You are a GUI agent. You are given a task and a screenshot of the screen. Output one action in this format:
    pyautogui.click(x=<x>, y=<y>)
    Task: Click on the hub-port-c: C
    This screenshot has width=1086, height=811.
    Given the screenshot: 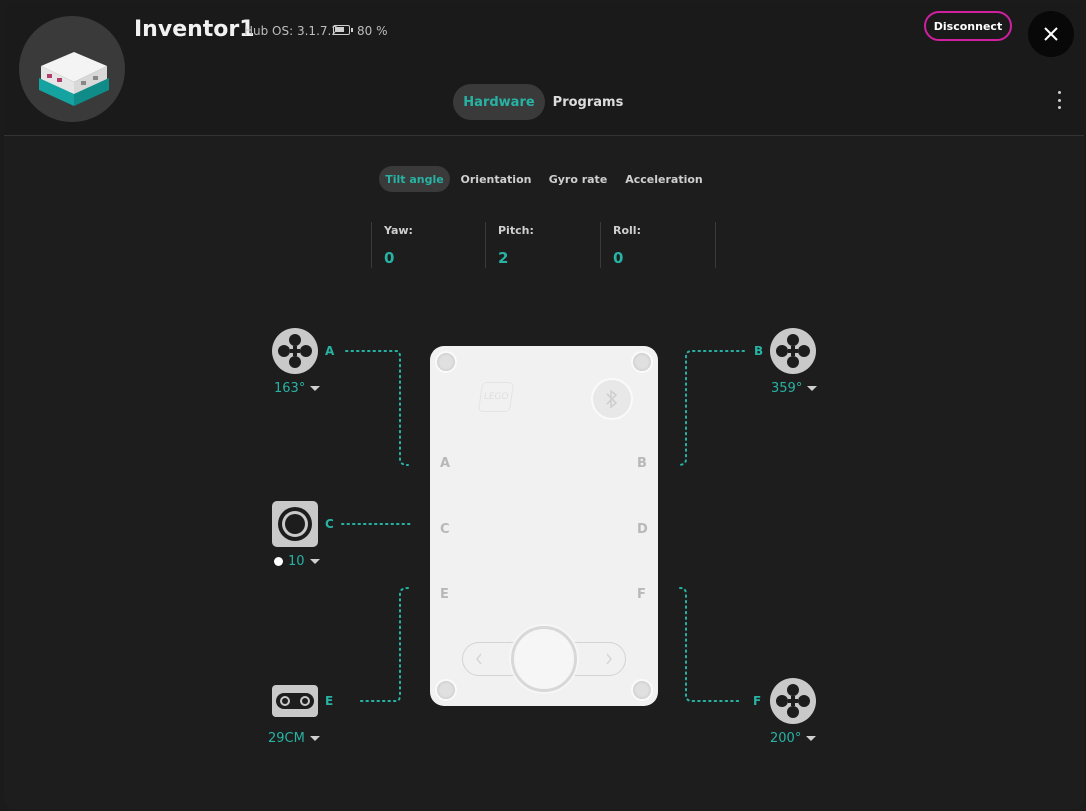 What is the action you would take?
    pyautogui.click(x=445, y=529)
    